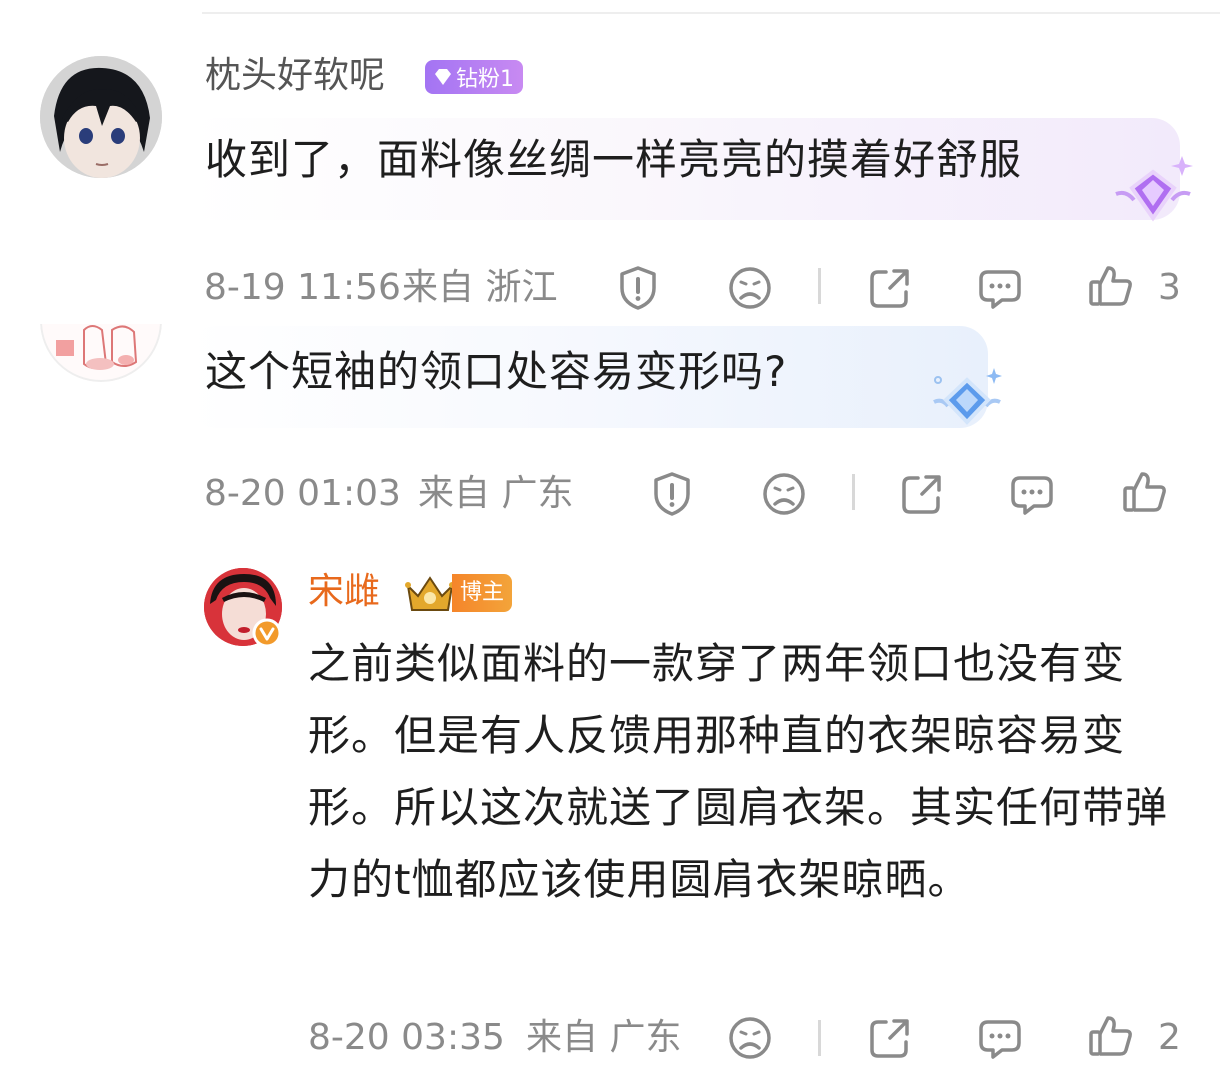 This screenshot has width=1220, height=1072. I want to click on reply-location: 来自 广东, so click(604, 1037).